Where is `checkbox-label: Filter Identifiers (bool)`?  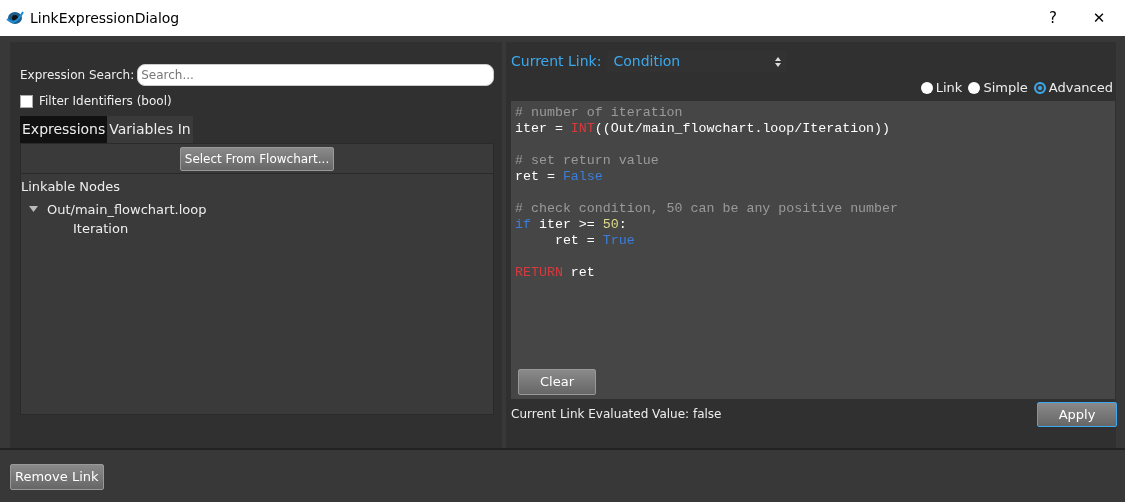
checkbox-label: Filter Identifiers (bool) is located at coordinates (105, 101).